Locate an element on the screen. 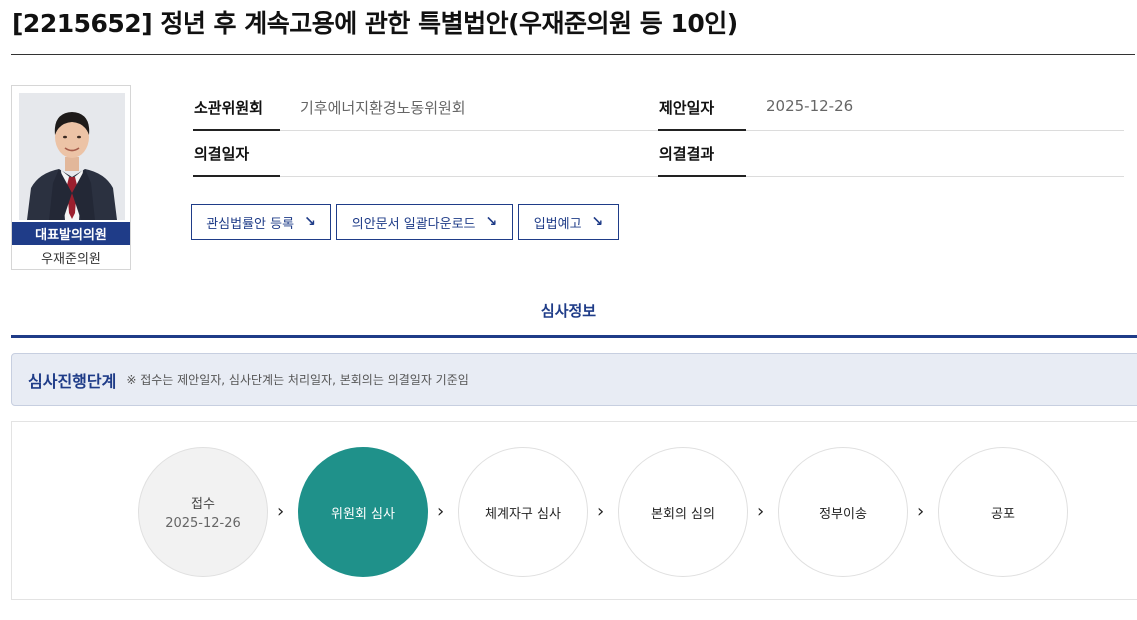 The height and width of the screenshot is (620, 1137). resolution-result-label: 의결결과 is located at coordinates (687, 154).